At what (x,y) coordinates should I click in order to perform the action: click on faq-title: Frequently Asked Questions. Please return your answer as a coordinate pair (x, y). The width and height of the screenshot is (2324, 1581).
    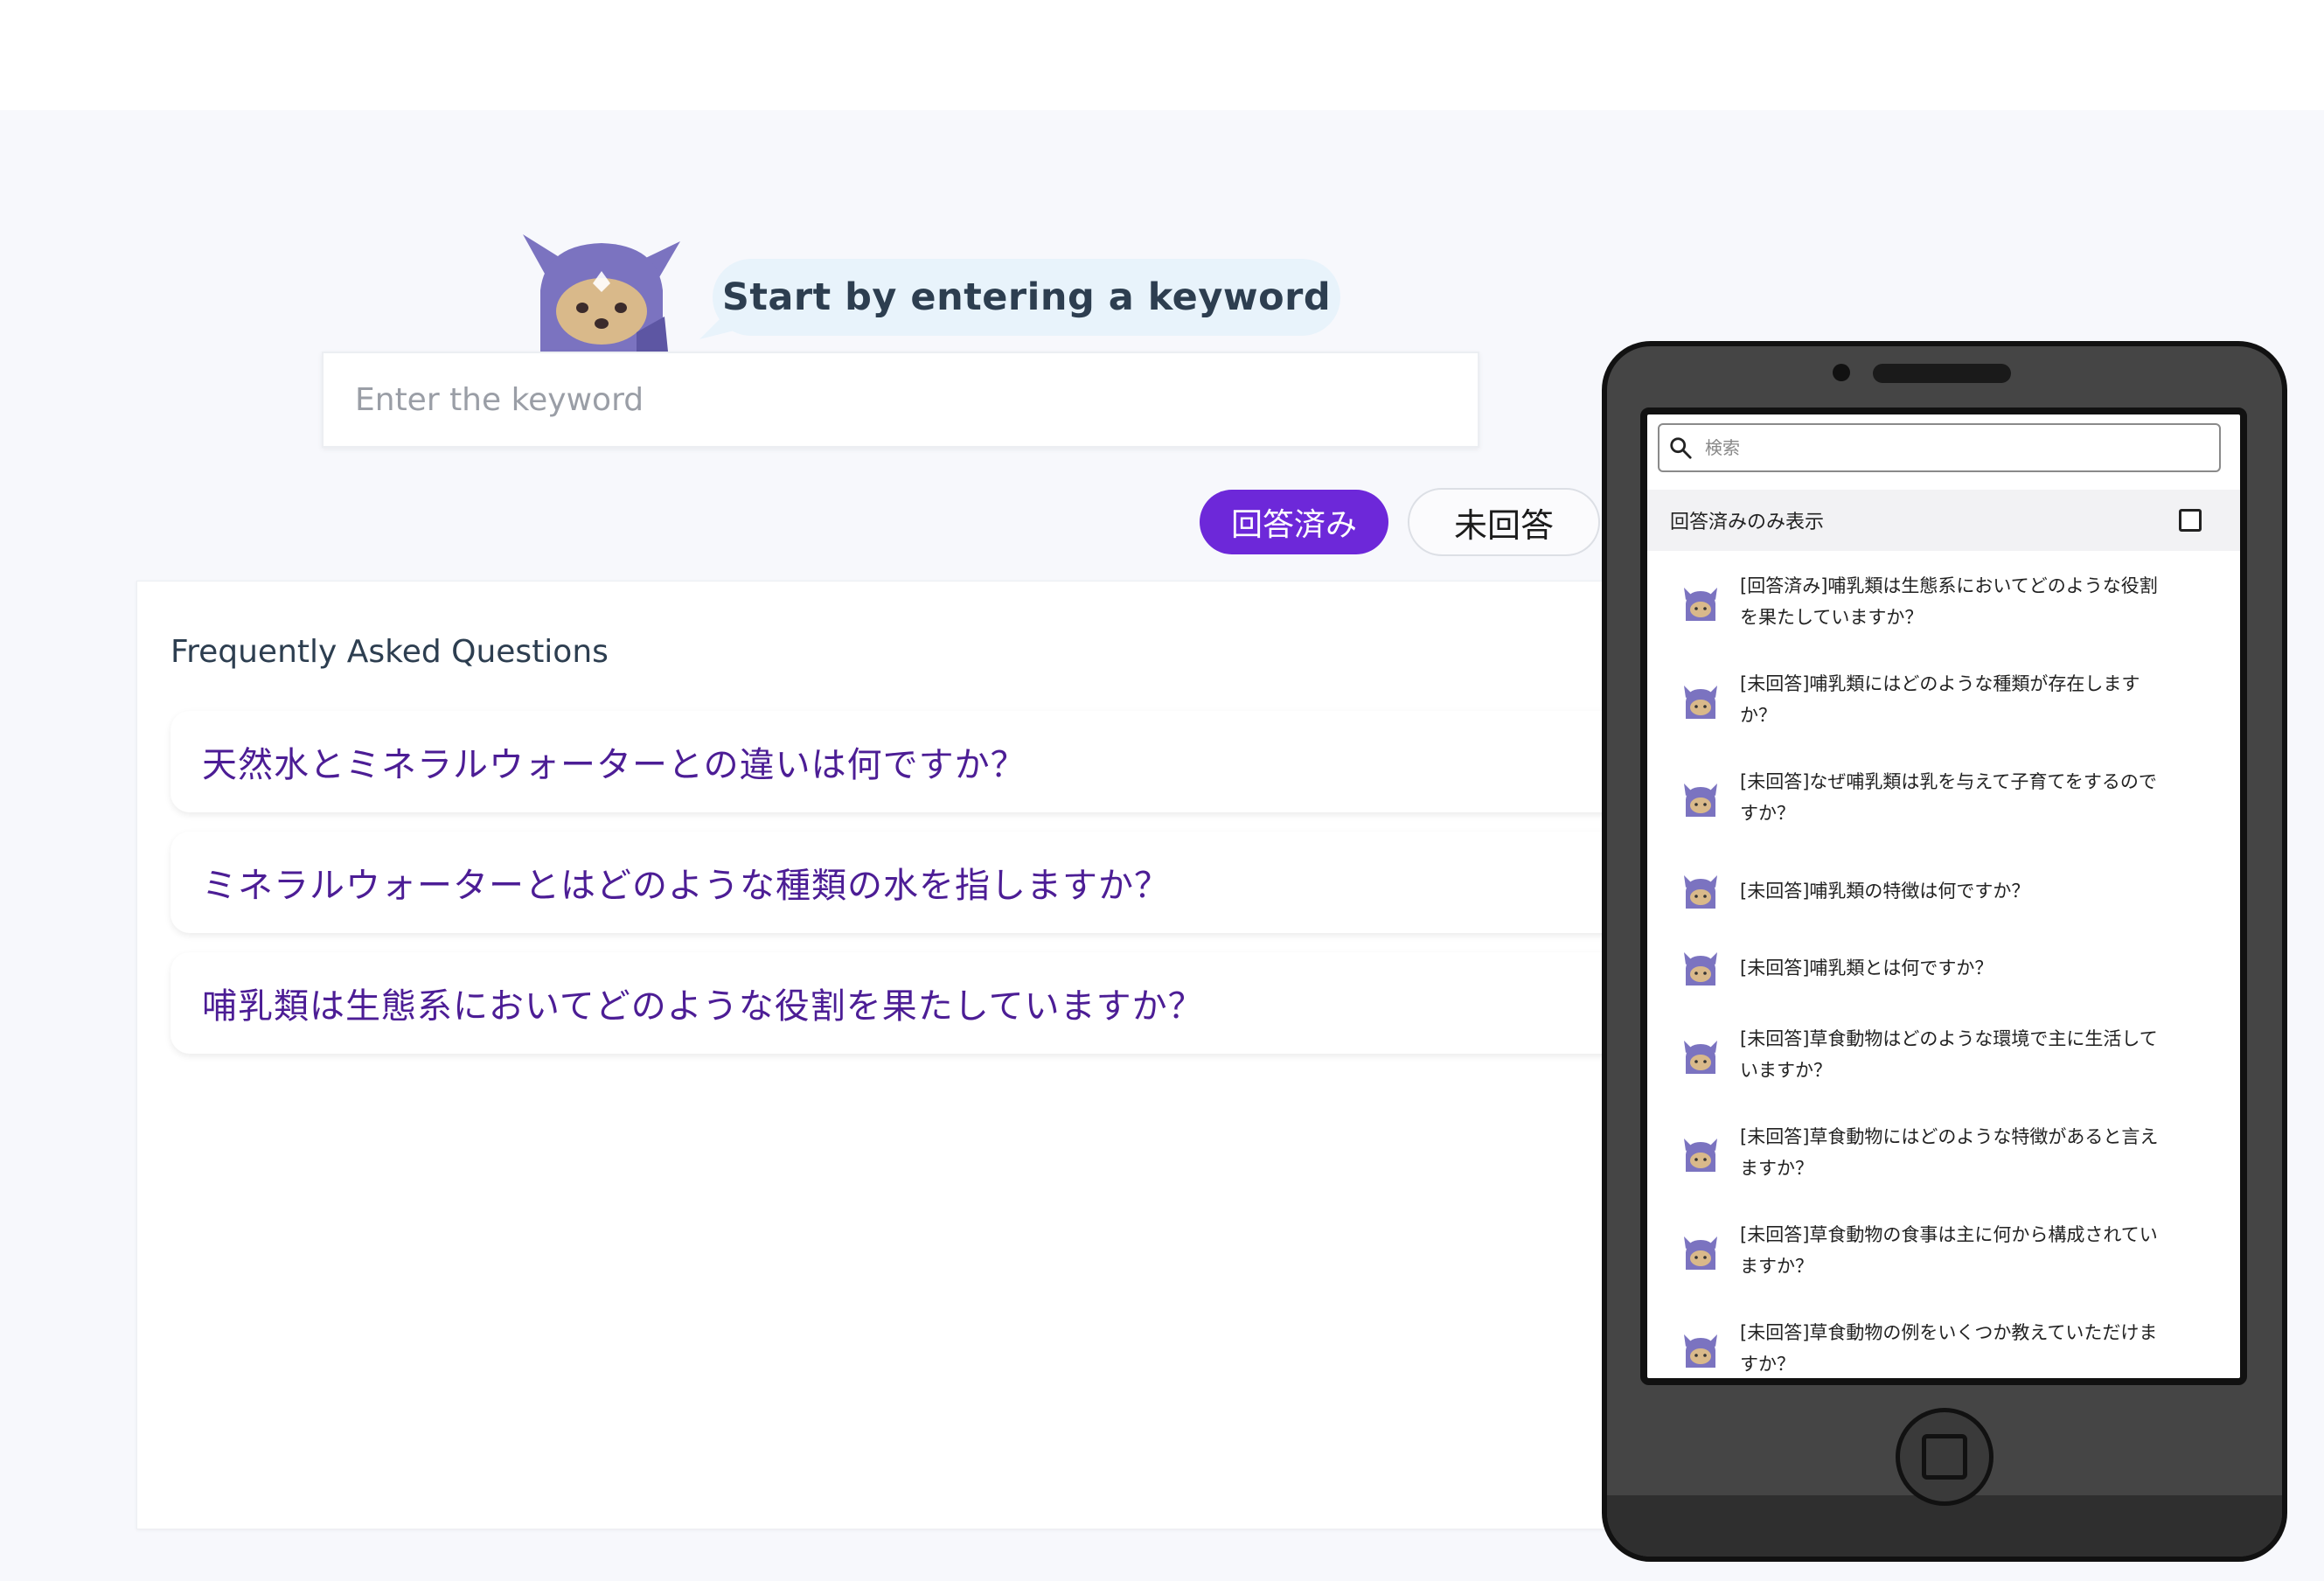
    Looking at the image, I should click on (389, 652).